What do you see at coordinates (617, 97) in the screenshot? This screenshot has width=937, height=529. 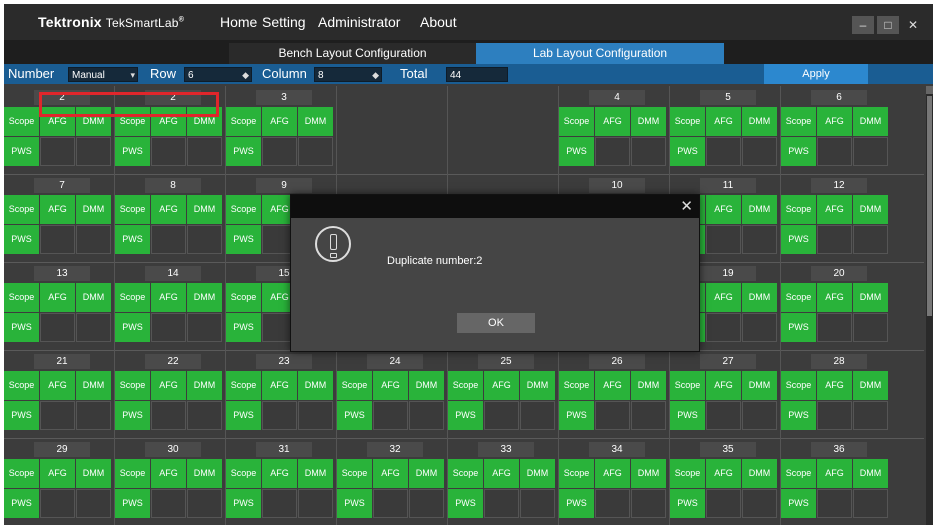 I see `bench-number: 4` at bounding box center [617, 97].